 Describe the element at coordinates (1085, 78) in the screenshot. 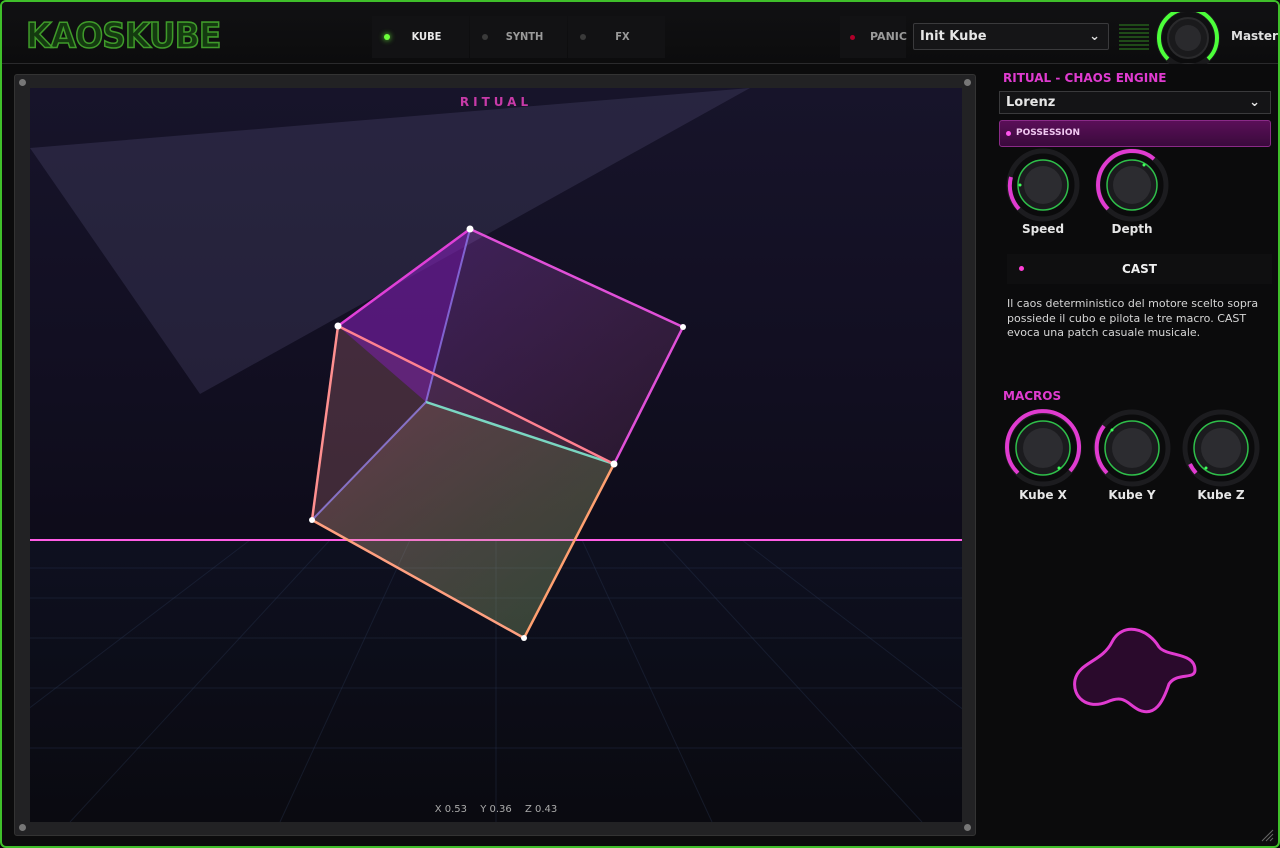

I see `ritual-section-title: RITUAL - CHAOS ENGINE` at that location.